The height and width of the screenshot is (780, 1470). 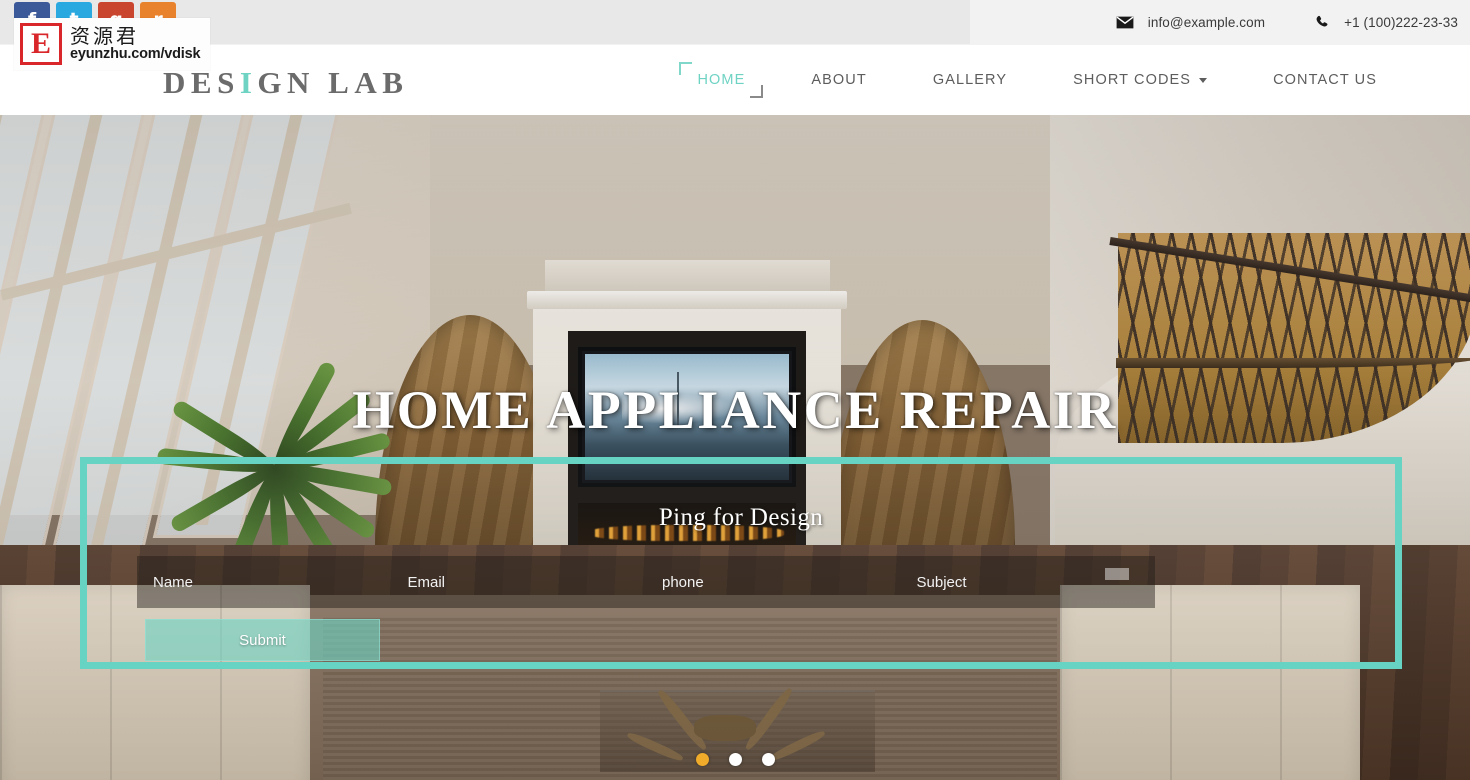 What do you see at coordinates (248, 82) in the screenshot?
I see `logo-text-accent: I` at bounding box center [248, 82].